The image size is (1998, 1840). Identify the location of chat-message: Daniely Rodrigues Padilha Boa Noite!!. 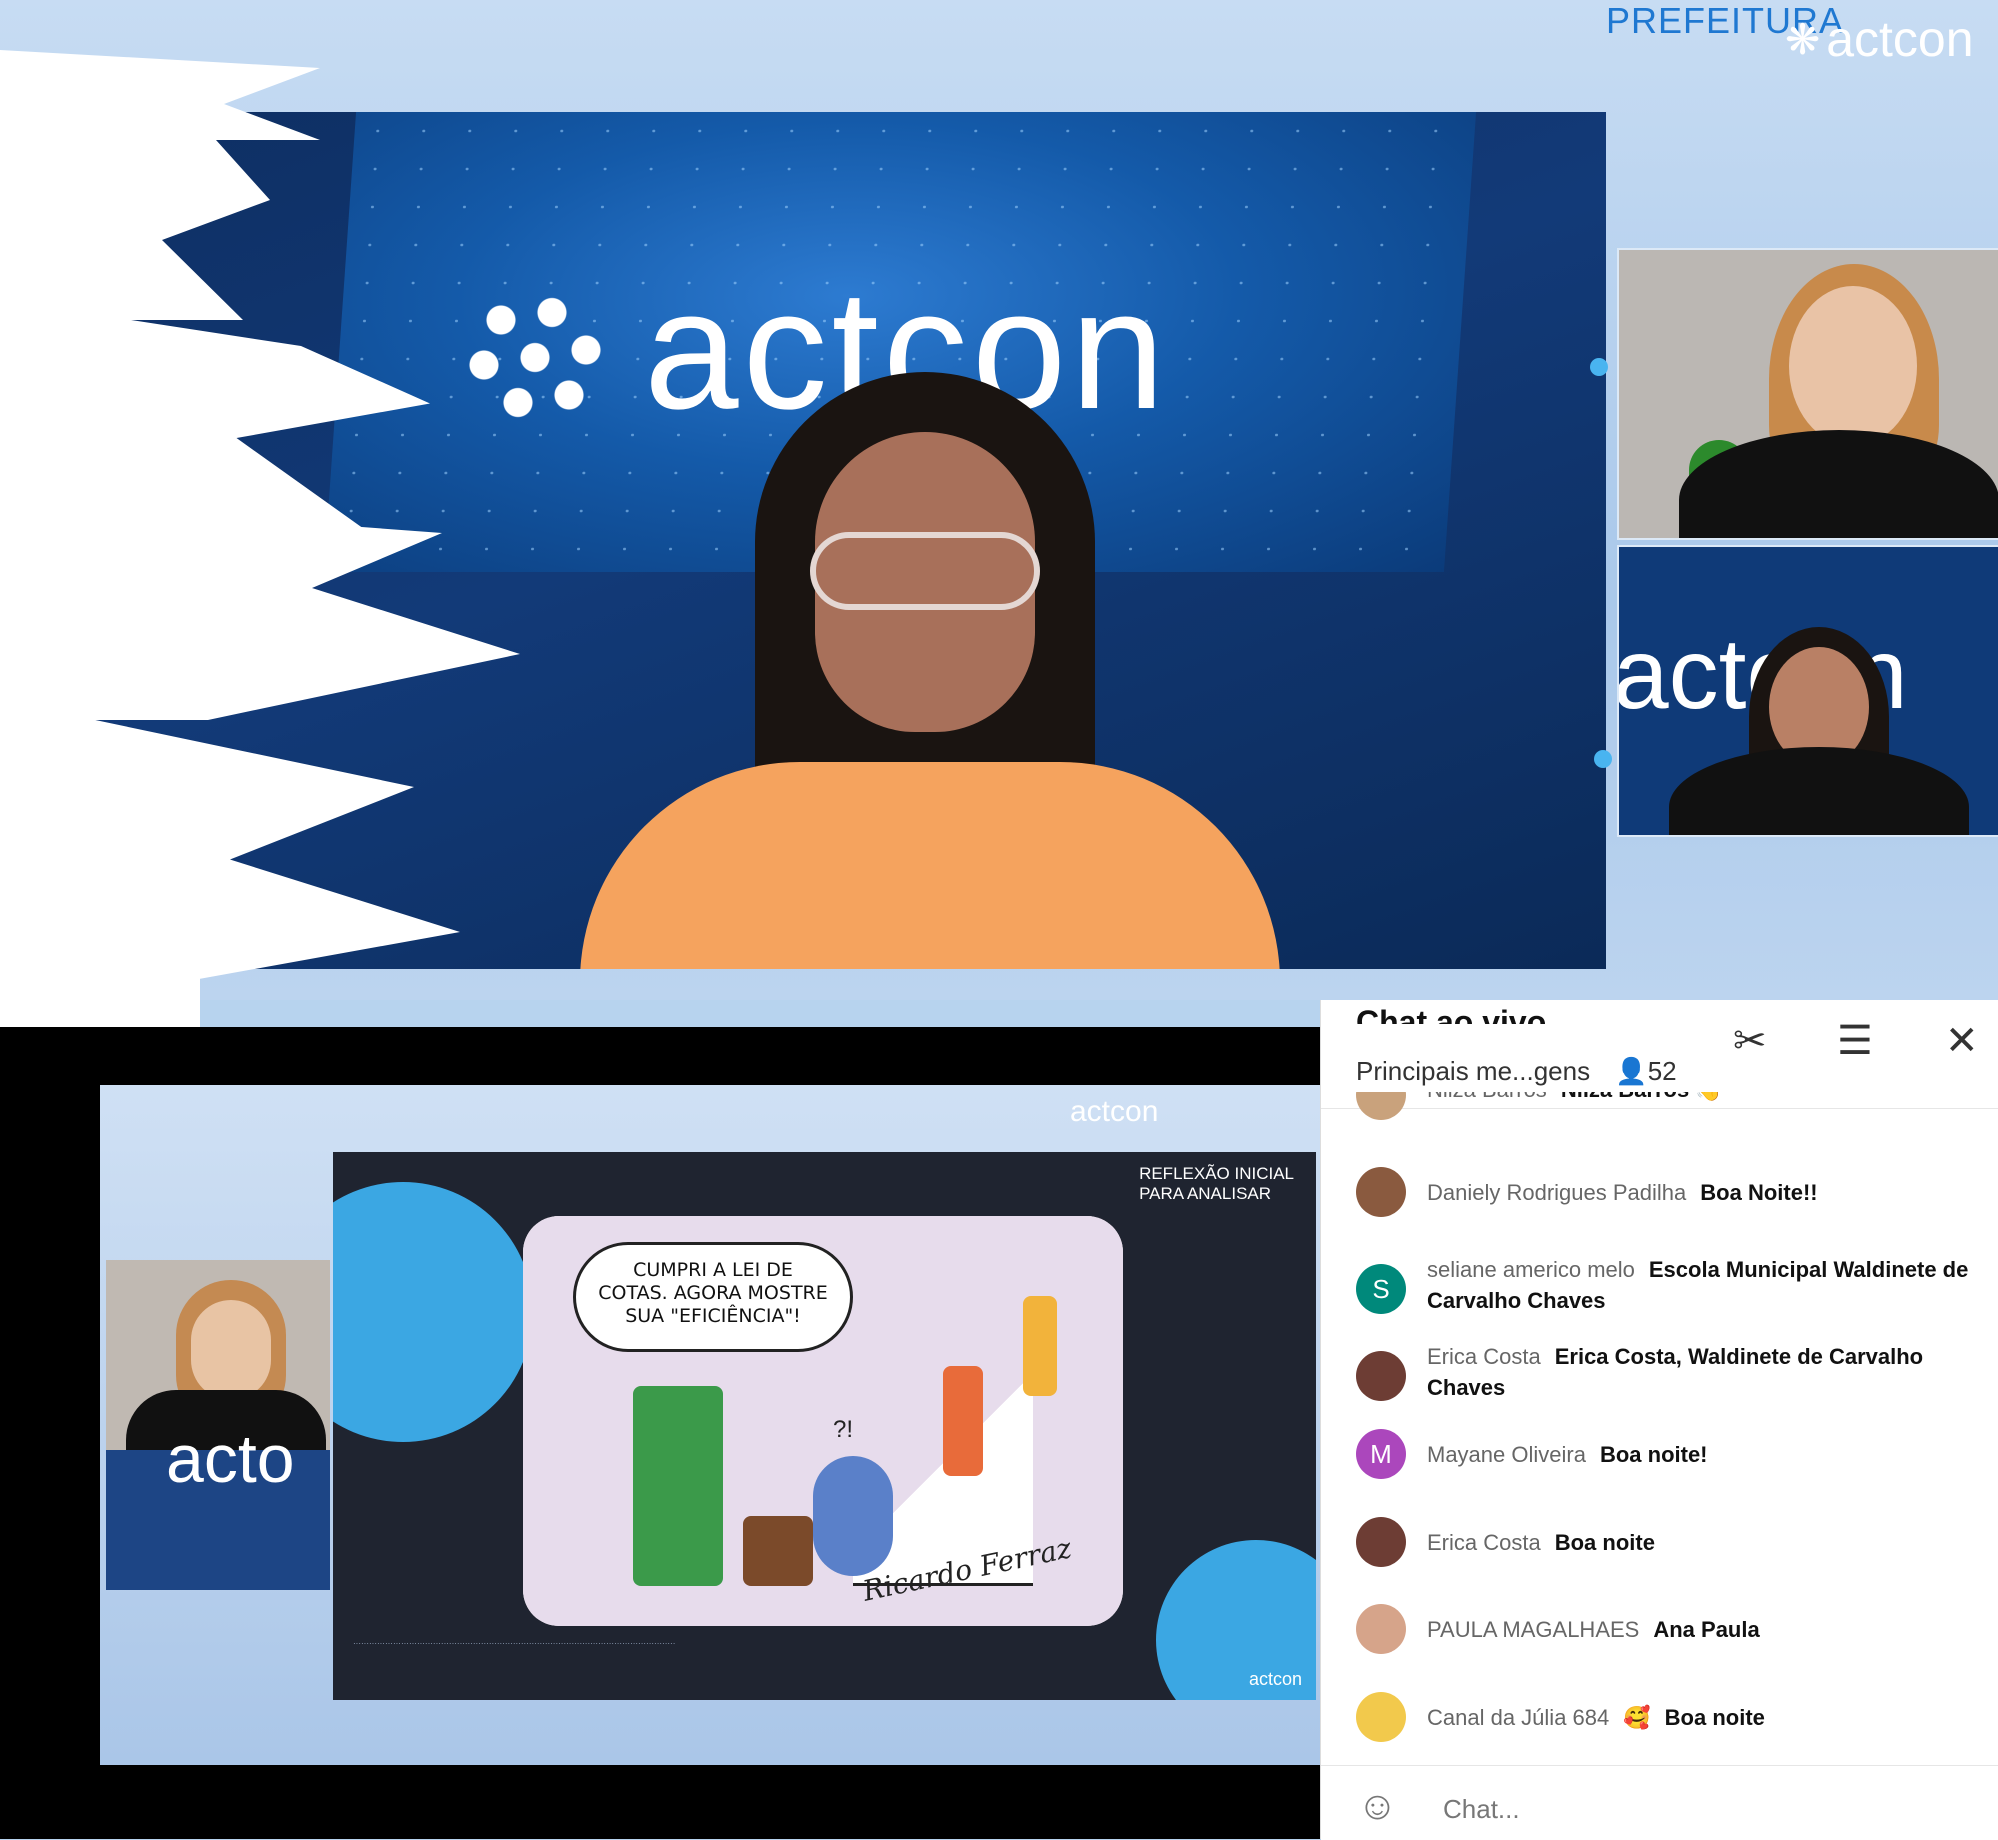
(1666, 1192).